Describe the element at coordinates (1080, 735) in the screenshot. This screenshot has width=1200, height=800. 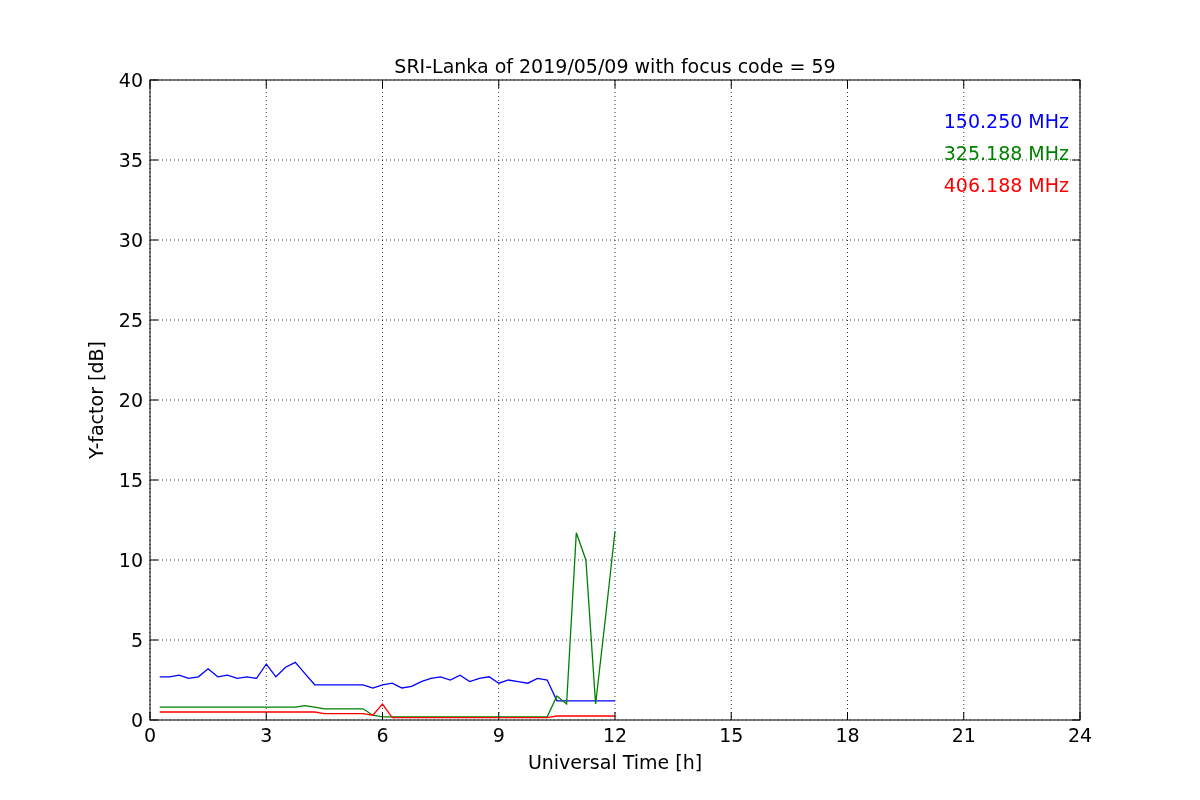
I see `x-tick-label: 24` at that location.